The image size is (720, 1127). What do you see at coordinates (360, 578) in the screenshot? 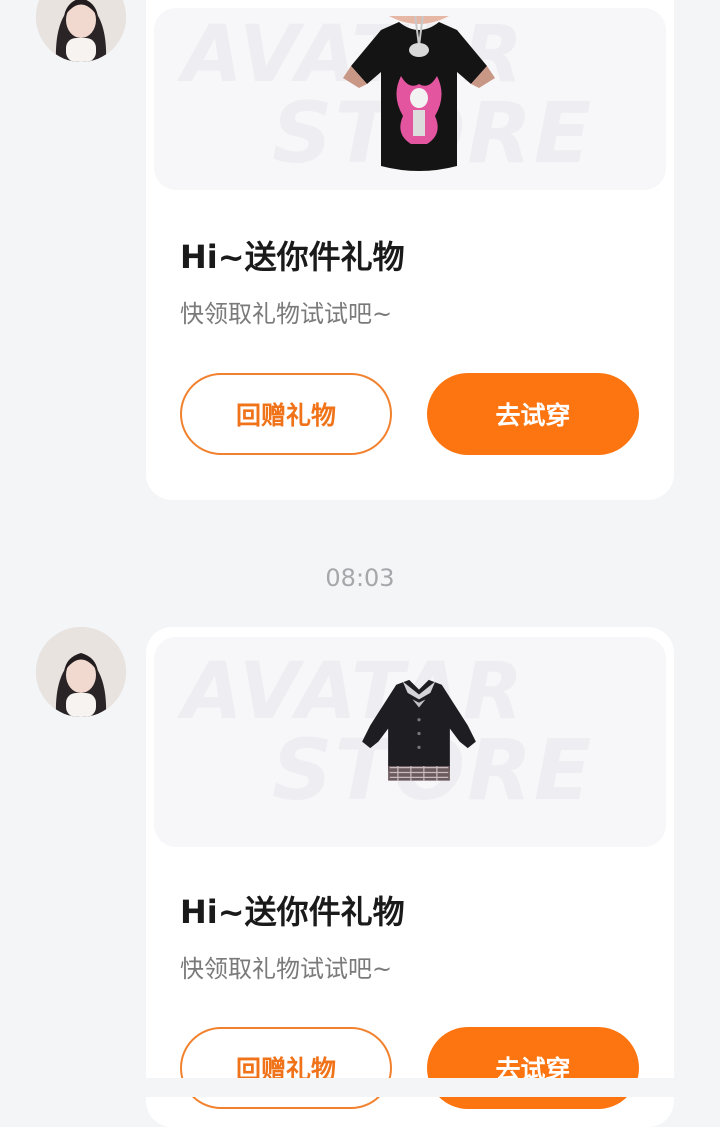
I see `message-timestamp: 08:03` at bounding box center [360, 578].